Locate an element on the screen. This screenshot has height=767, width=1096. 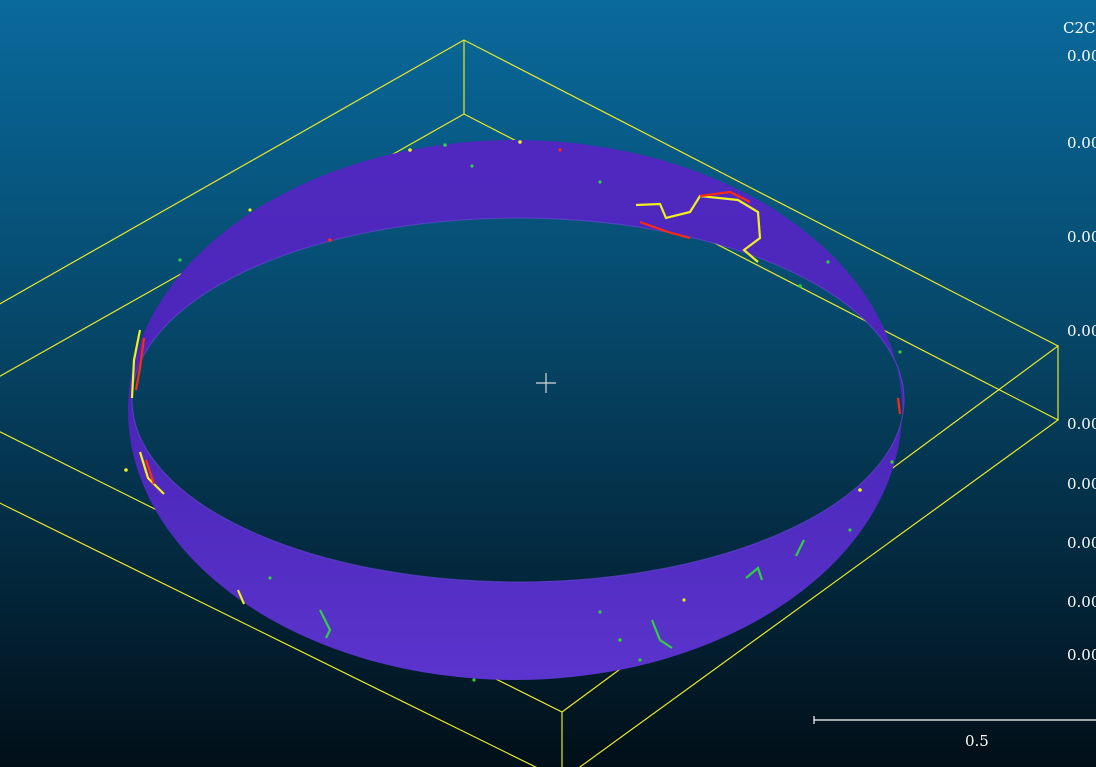
scalar-field-title: C2C is located at coordinates (1079, 28).